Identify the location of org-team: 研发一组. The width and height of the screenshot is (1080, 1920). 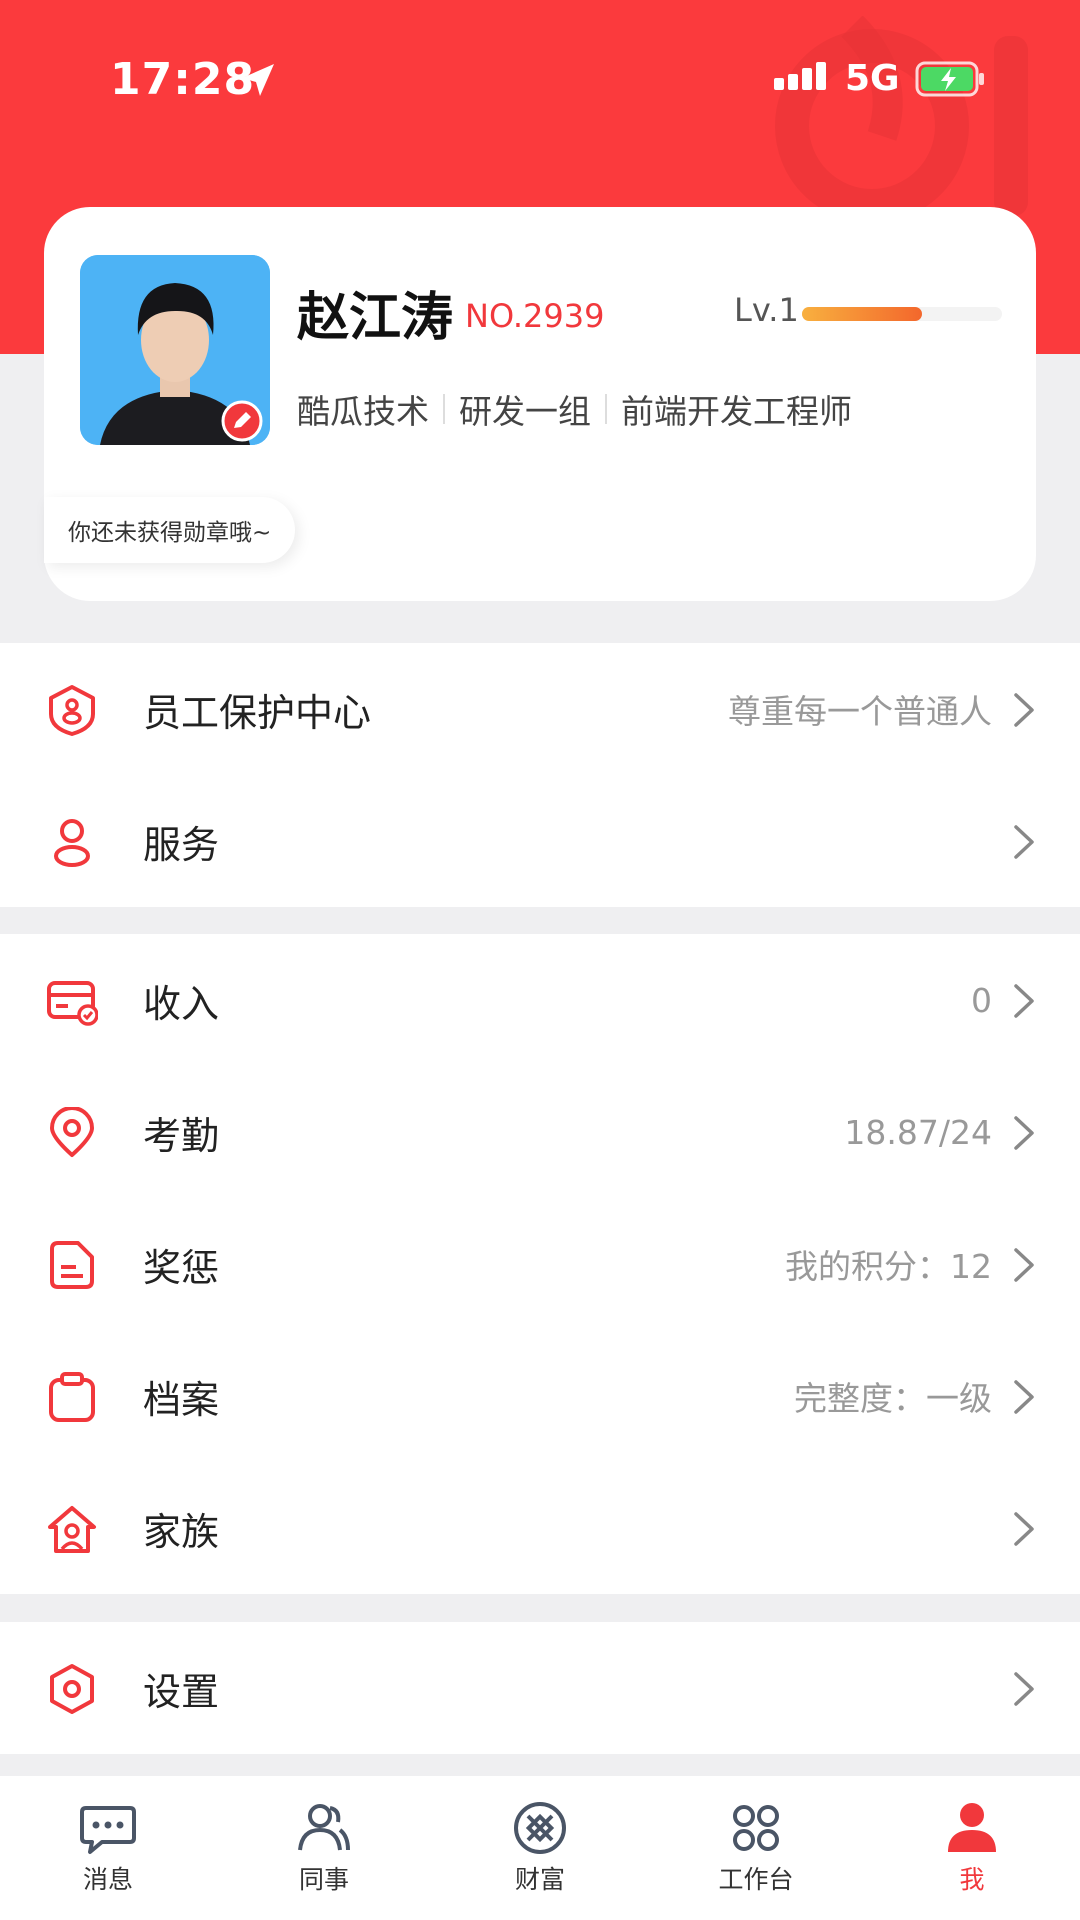
(525, 411).